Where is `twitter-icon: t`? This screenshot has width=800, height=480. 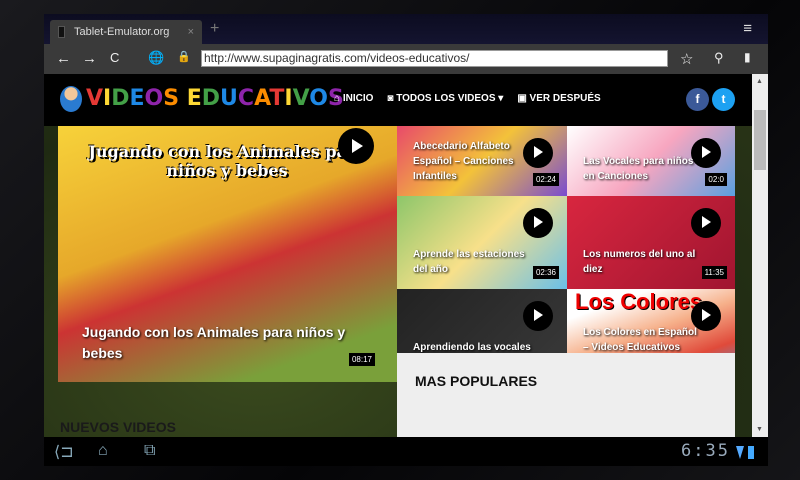 twitter-icon: t is located at coordinates (723, 99).